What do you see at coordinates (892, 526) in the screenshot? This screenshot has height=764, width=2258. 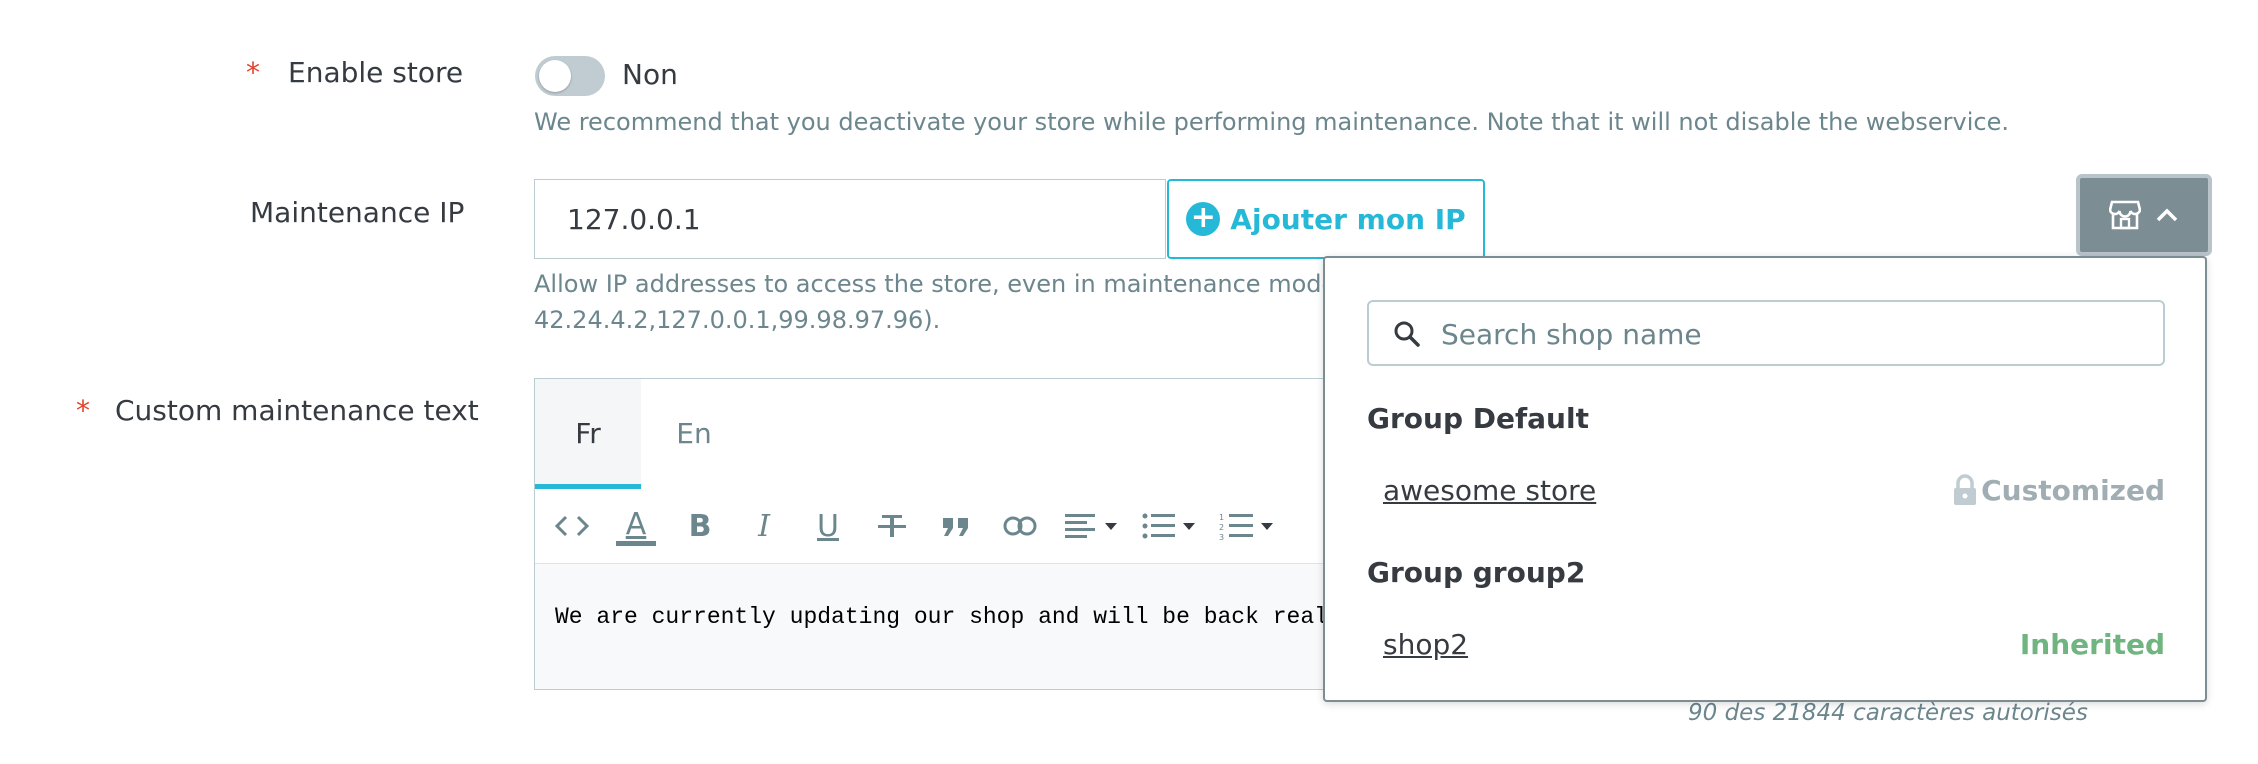 I see `strikethrough-icon` at bounding box center [892, 526].